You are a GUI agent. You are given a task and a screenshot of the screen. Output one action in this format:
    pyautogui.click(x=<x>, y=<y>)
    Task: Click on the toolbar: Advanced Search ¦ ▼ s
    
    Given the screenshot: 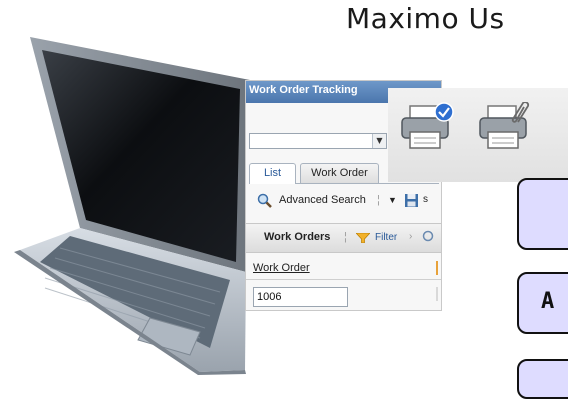 What is the action you would take?
    pyautogui.click(x=345, y=202)
    